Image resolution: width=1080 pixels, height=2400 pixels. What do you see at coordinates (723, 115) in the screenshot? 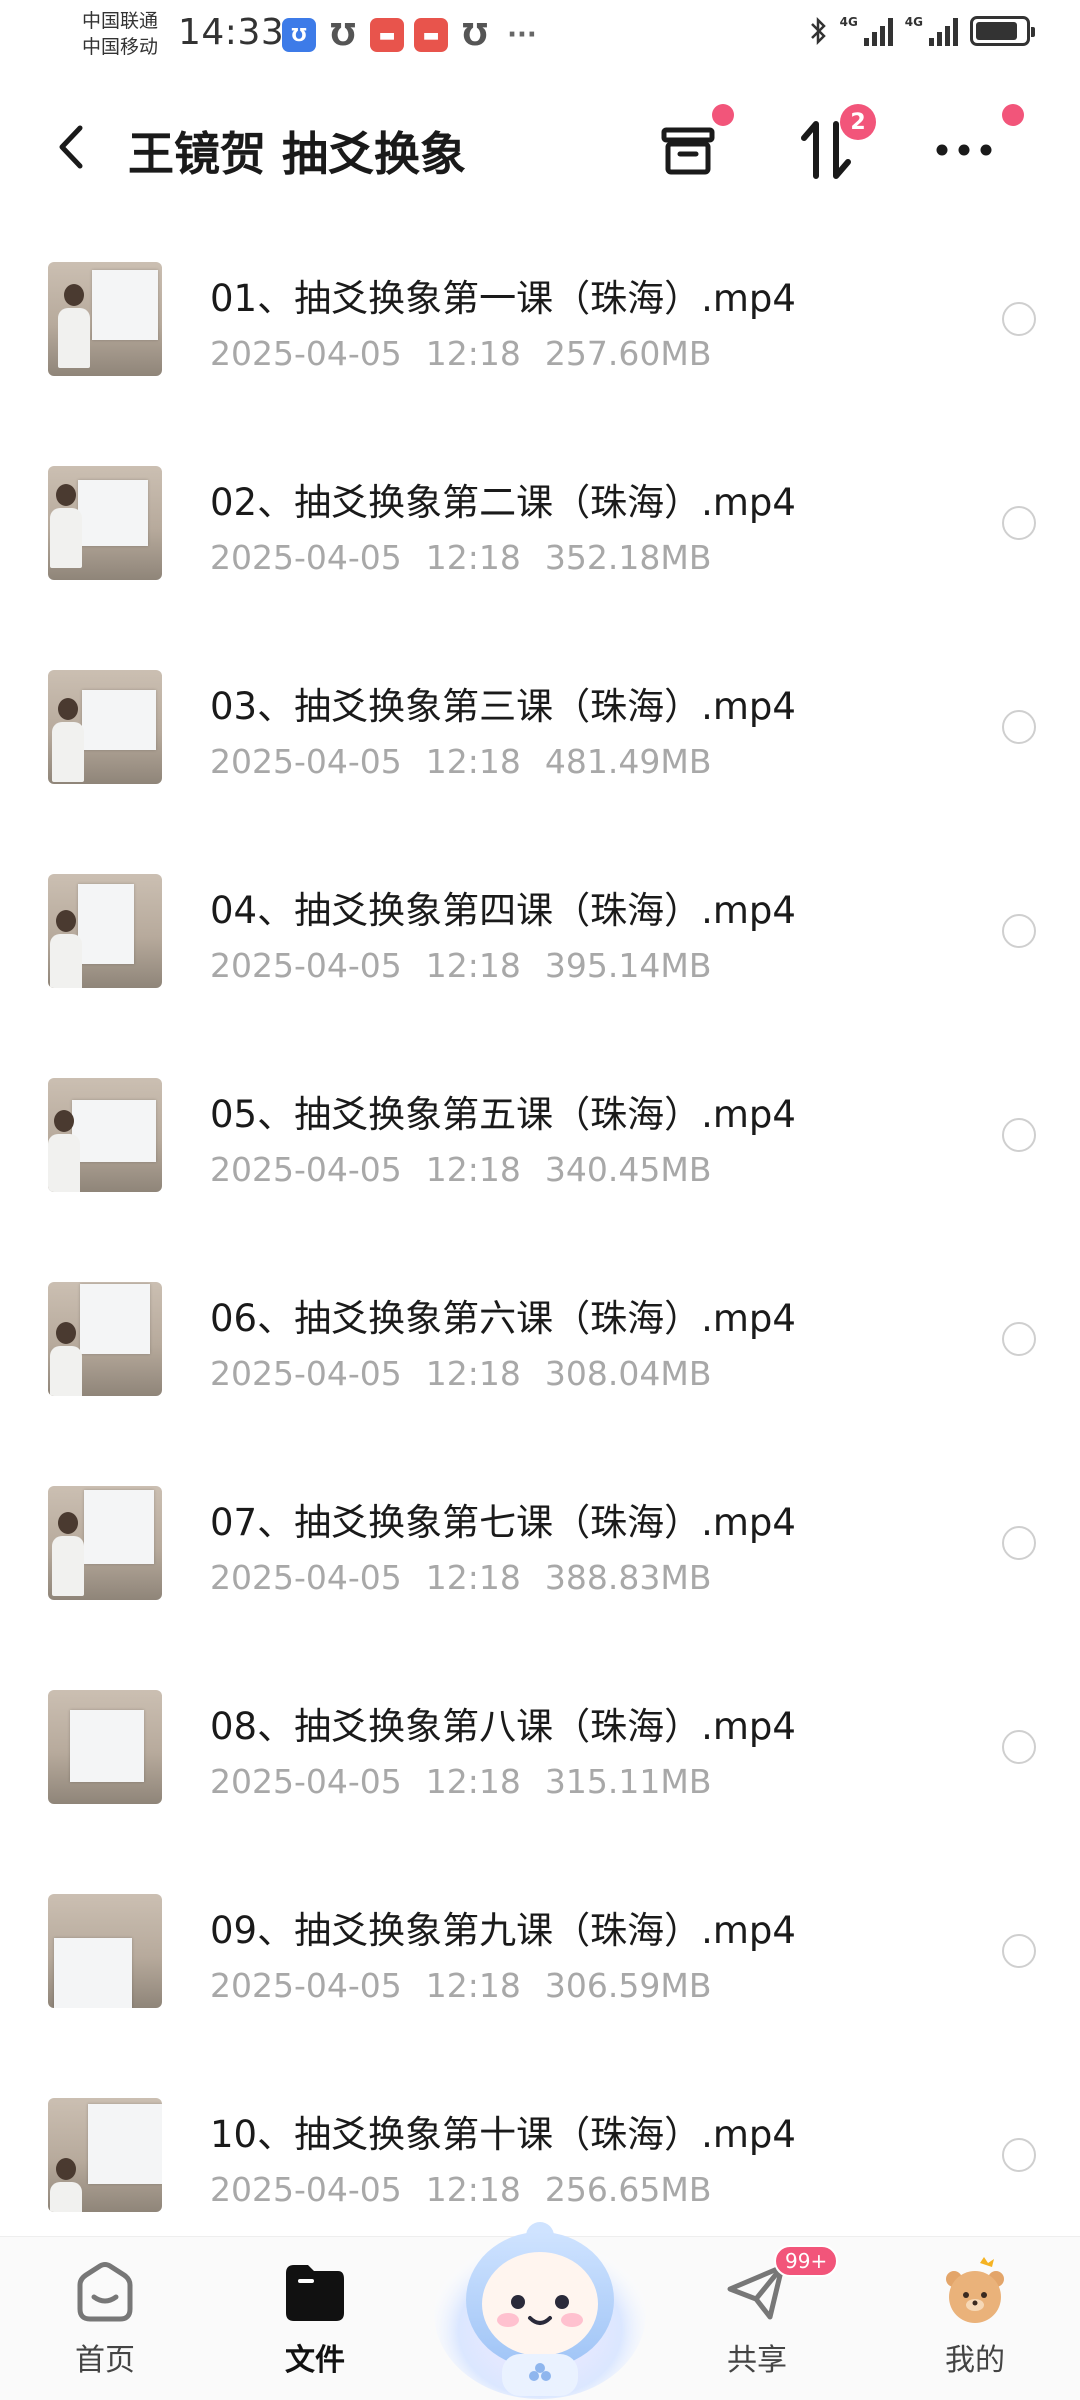
I see `notification-dot` at bounding box center [723, 115].